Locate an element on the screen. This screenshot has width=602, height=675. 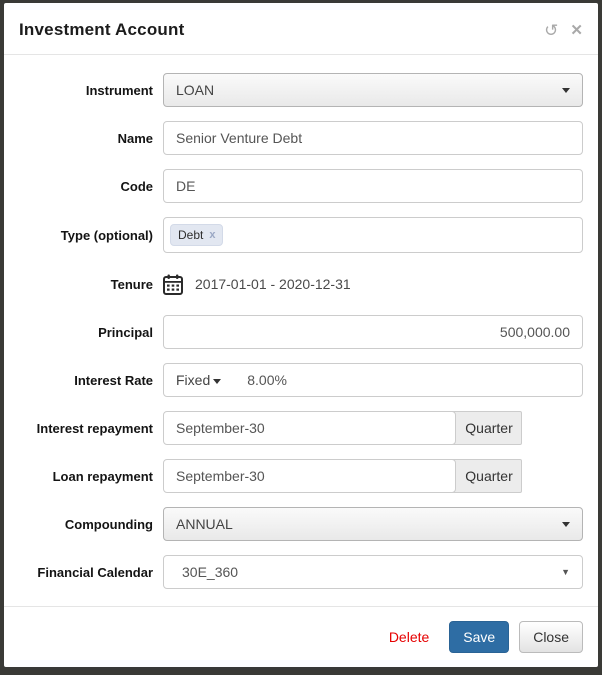
save-button: Save is located at coordinates (479, 637).